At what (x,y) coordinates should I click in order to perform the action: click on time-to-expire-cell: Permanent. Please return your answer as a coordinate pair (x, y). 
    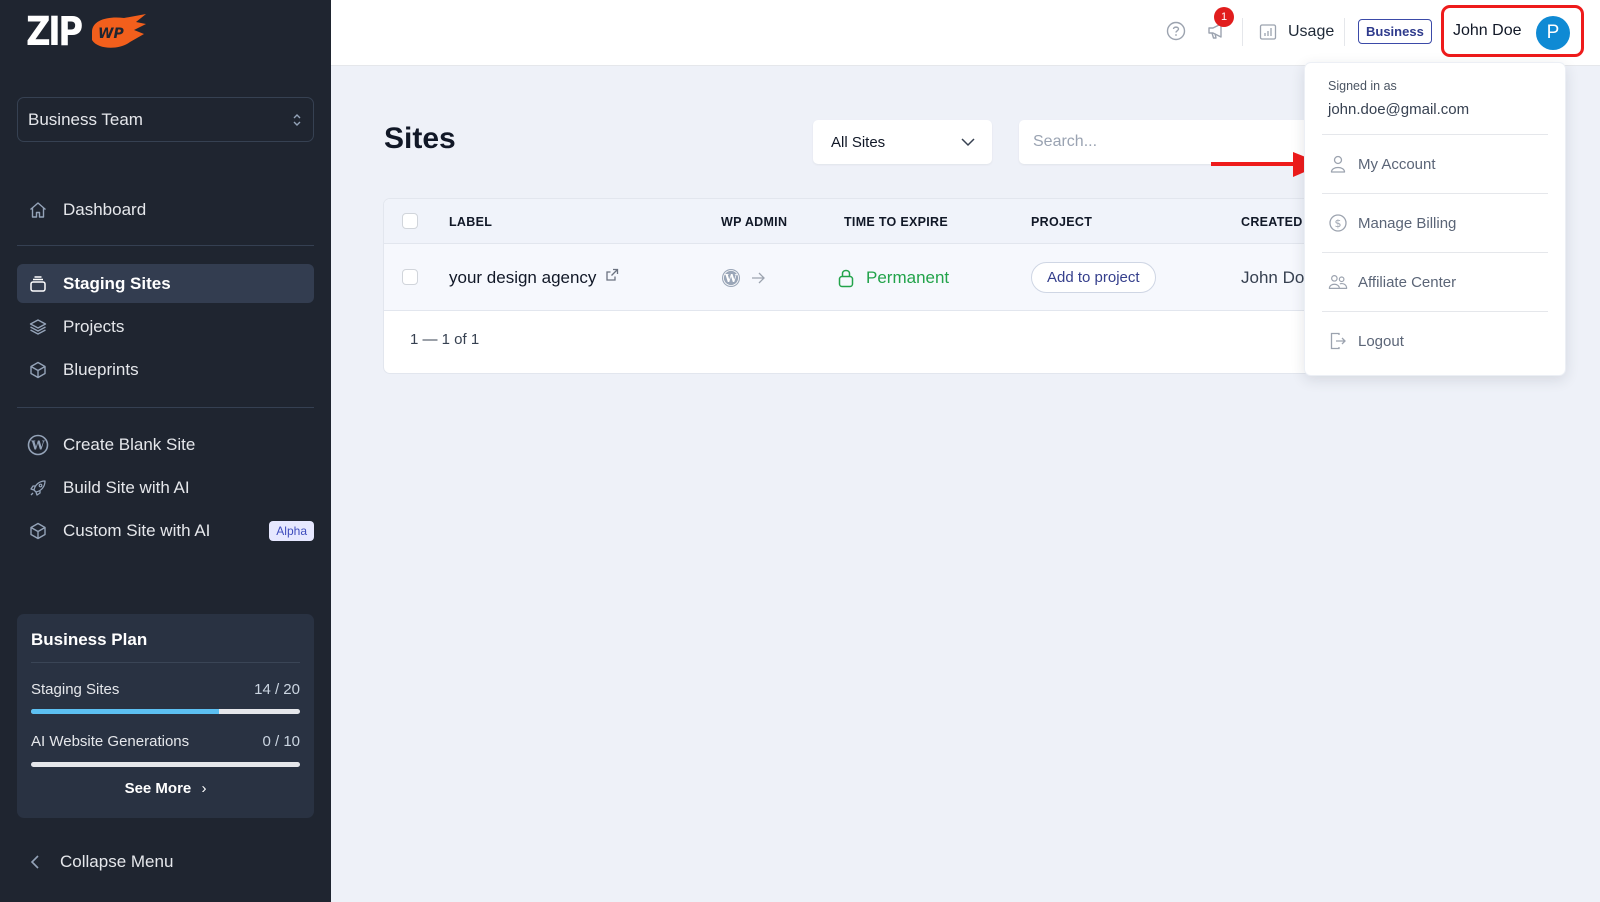
    Looking at the image, I should click on (892, 277).